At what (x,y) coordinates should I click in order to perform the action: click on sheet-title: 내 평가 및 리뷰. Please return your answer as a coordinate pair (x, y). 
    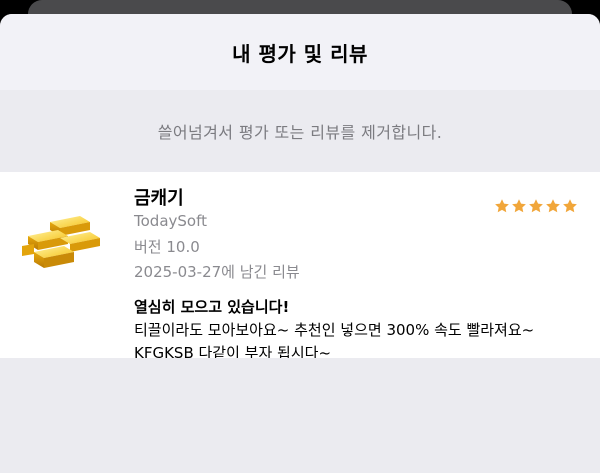
    Looking at the image, I should click on (300, 53).